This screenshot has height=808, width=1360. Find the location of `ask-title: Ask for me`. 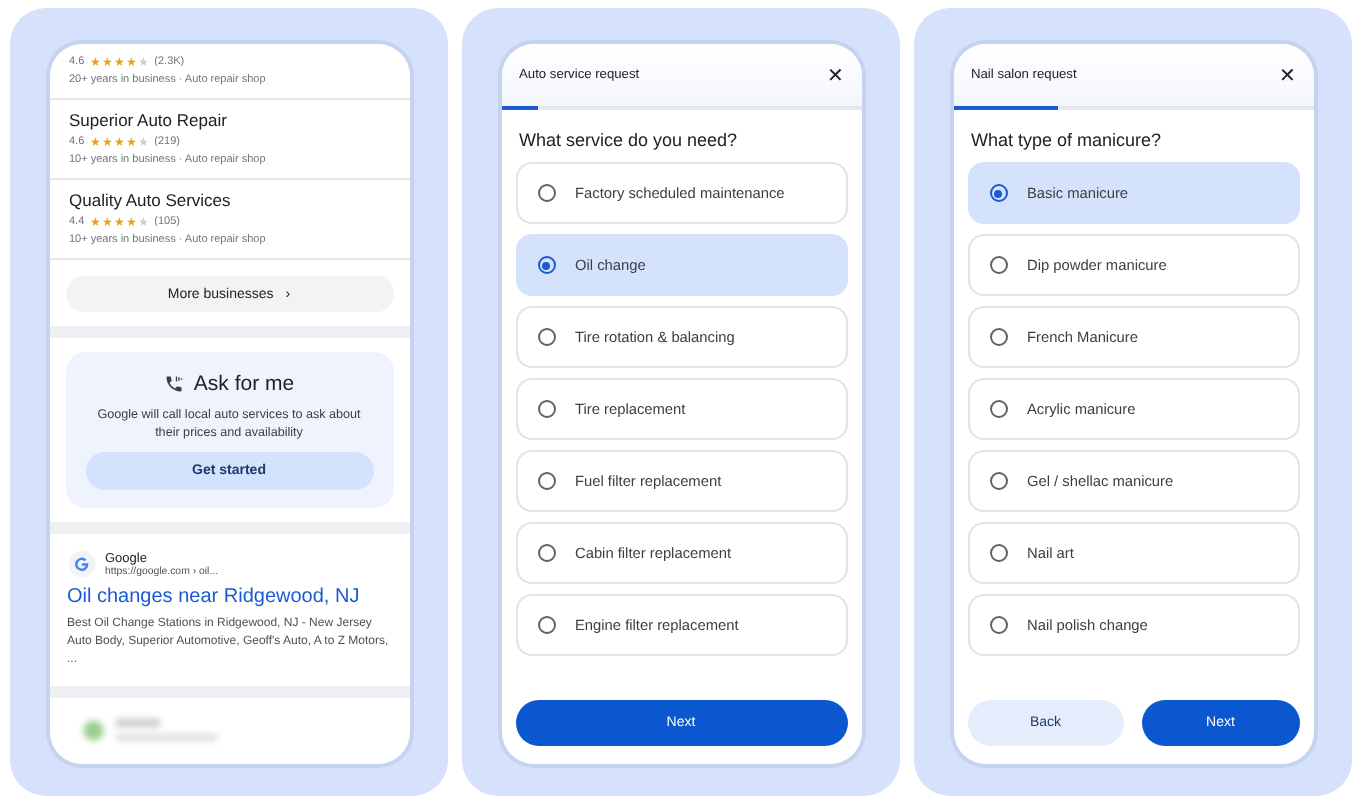

ask-title: Ask for me is located at coordinates (244, 384).